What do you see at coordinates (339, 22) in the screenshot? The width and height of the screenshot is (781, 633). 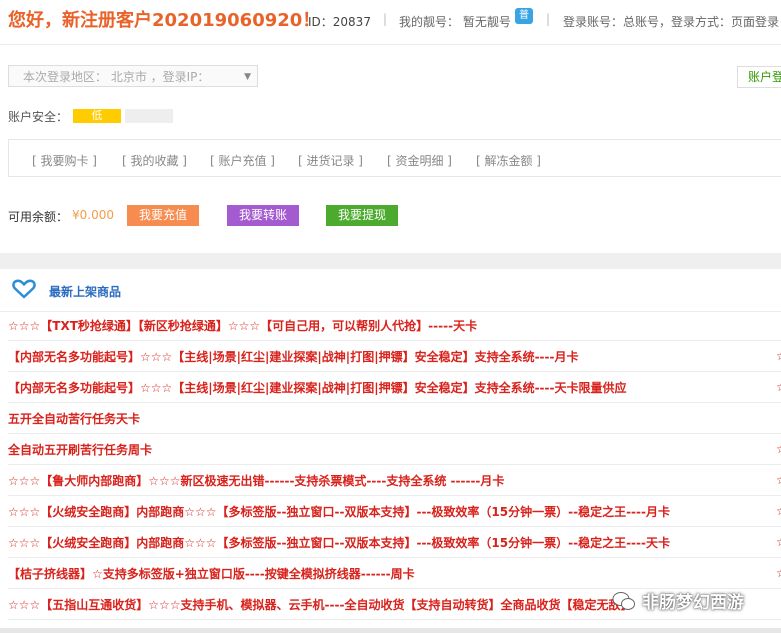 I see `user-id: ID：20837` at bounding box center [339, 22].